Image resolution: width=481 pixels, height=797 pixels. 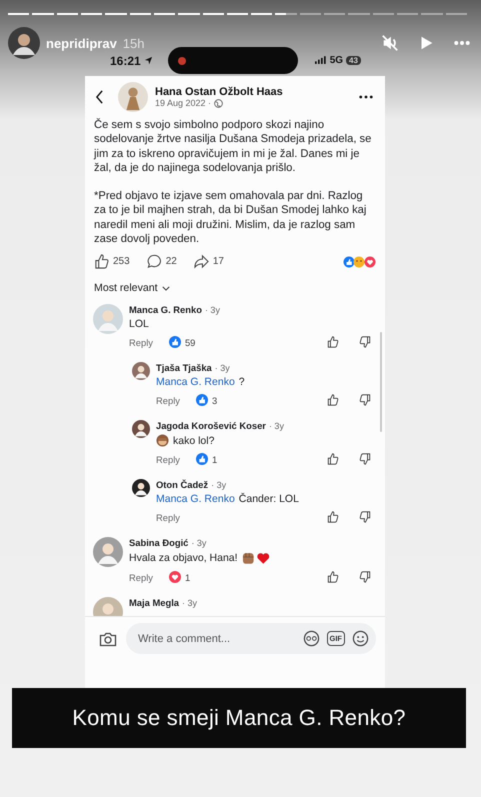 I want to click on comment-text: Čander: LOL, so click(x=268, y=499).